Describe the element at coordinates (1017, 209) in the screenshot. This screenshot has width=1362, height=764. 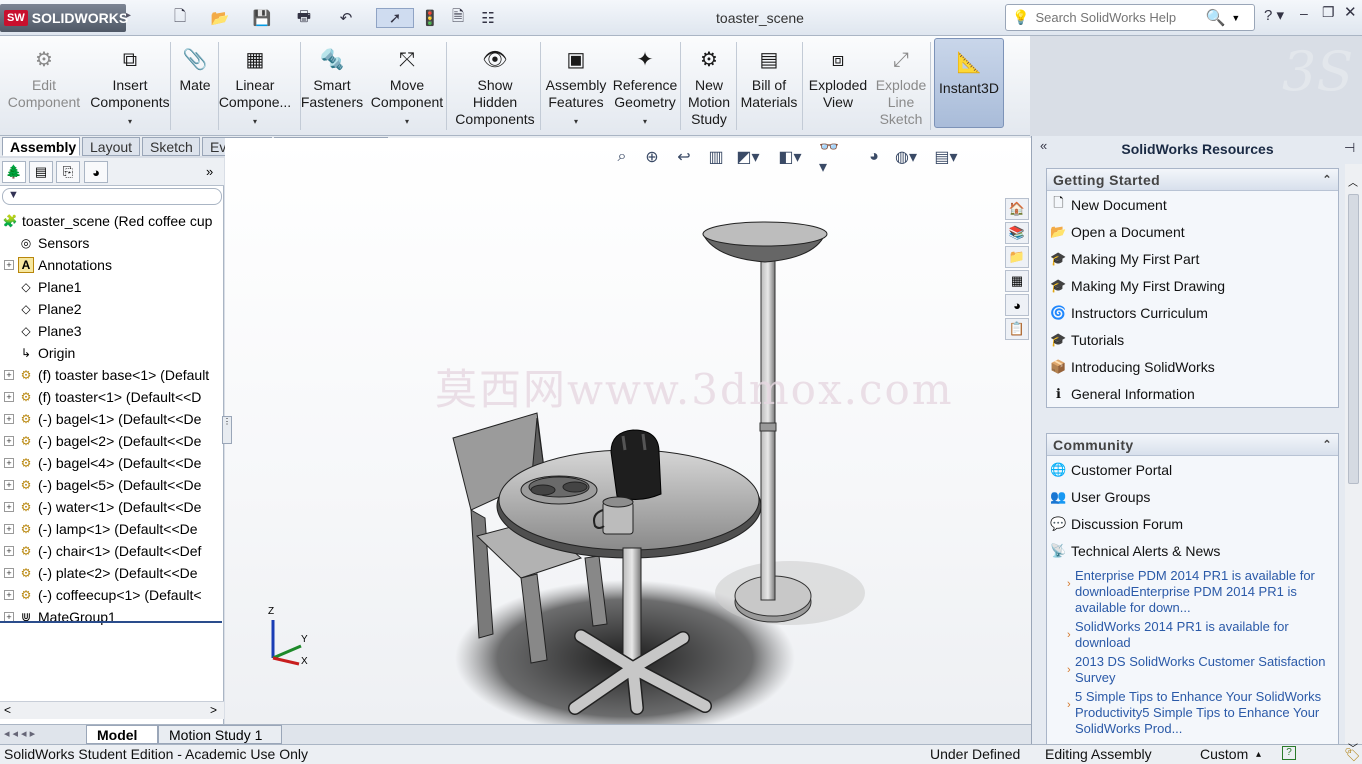
I see `home-icon: 🏠` at that location.